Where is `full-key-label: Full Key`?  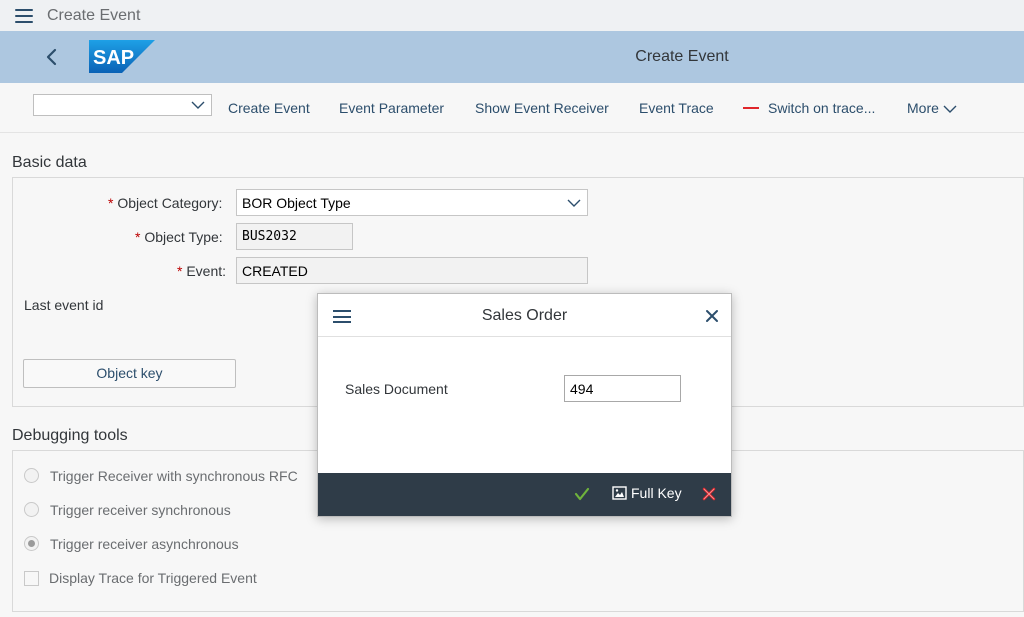
full-key-label: Full Key is located at coordinates (656, 493).